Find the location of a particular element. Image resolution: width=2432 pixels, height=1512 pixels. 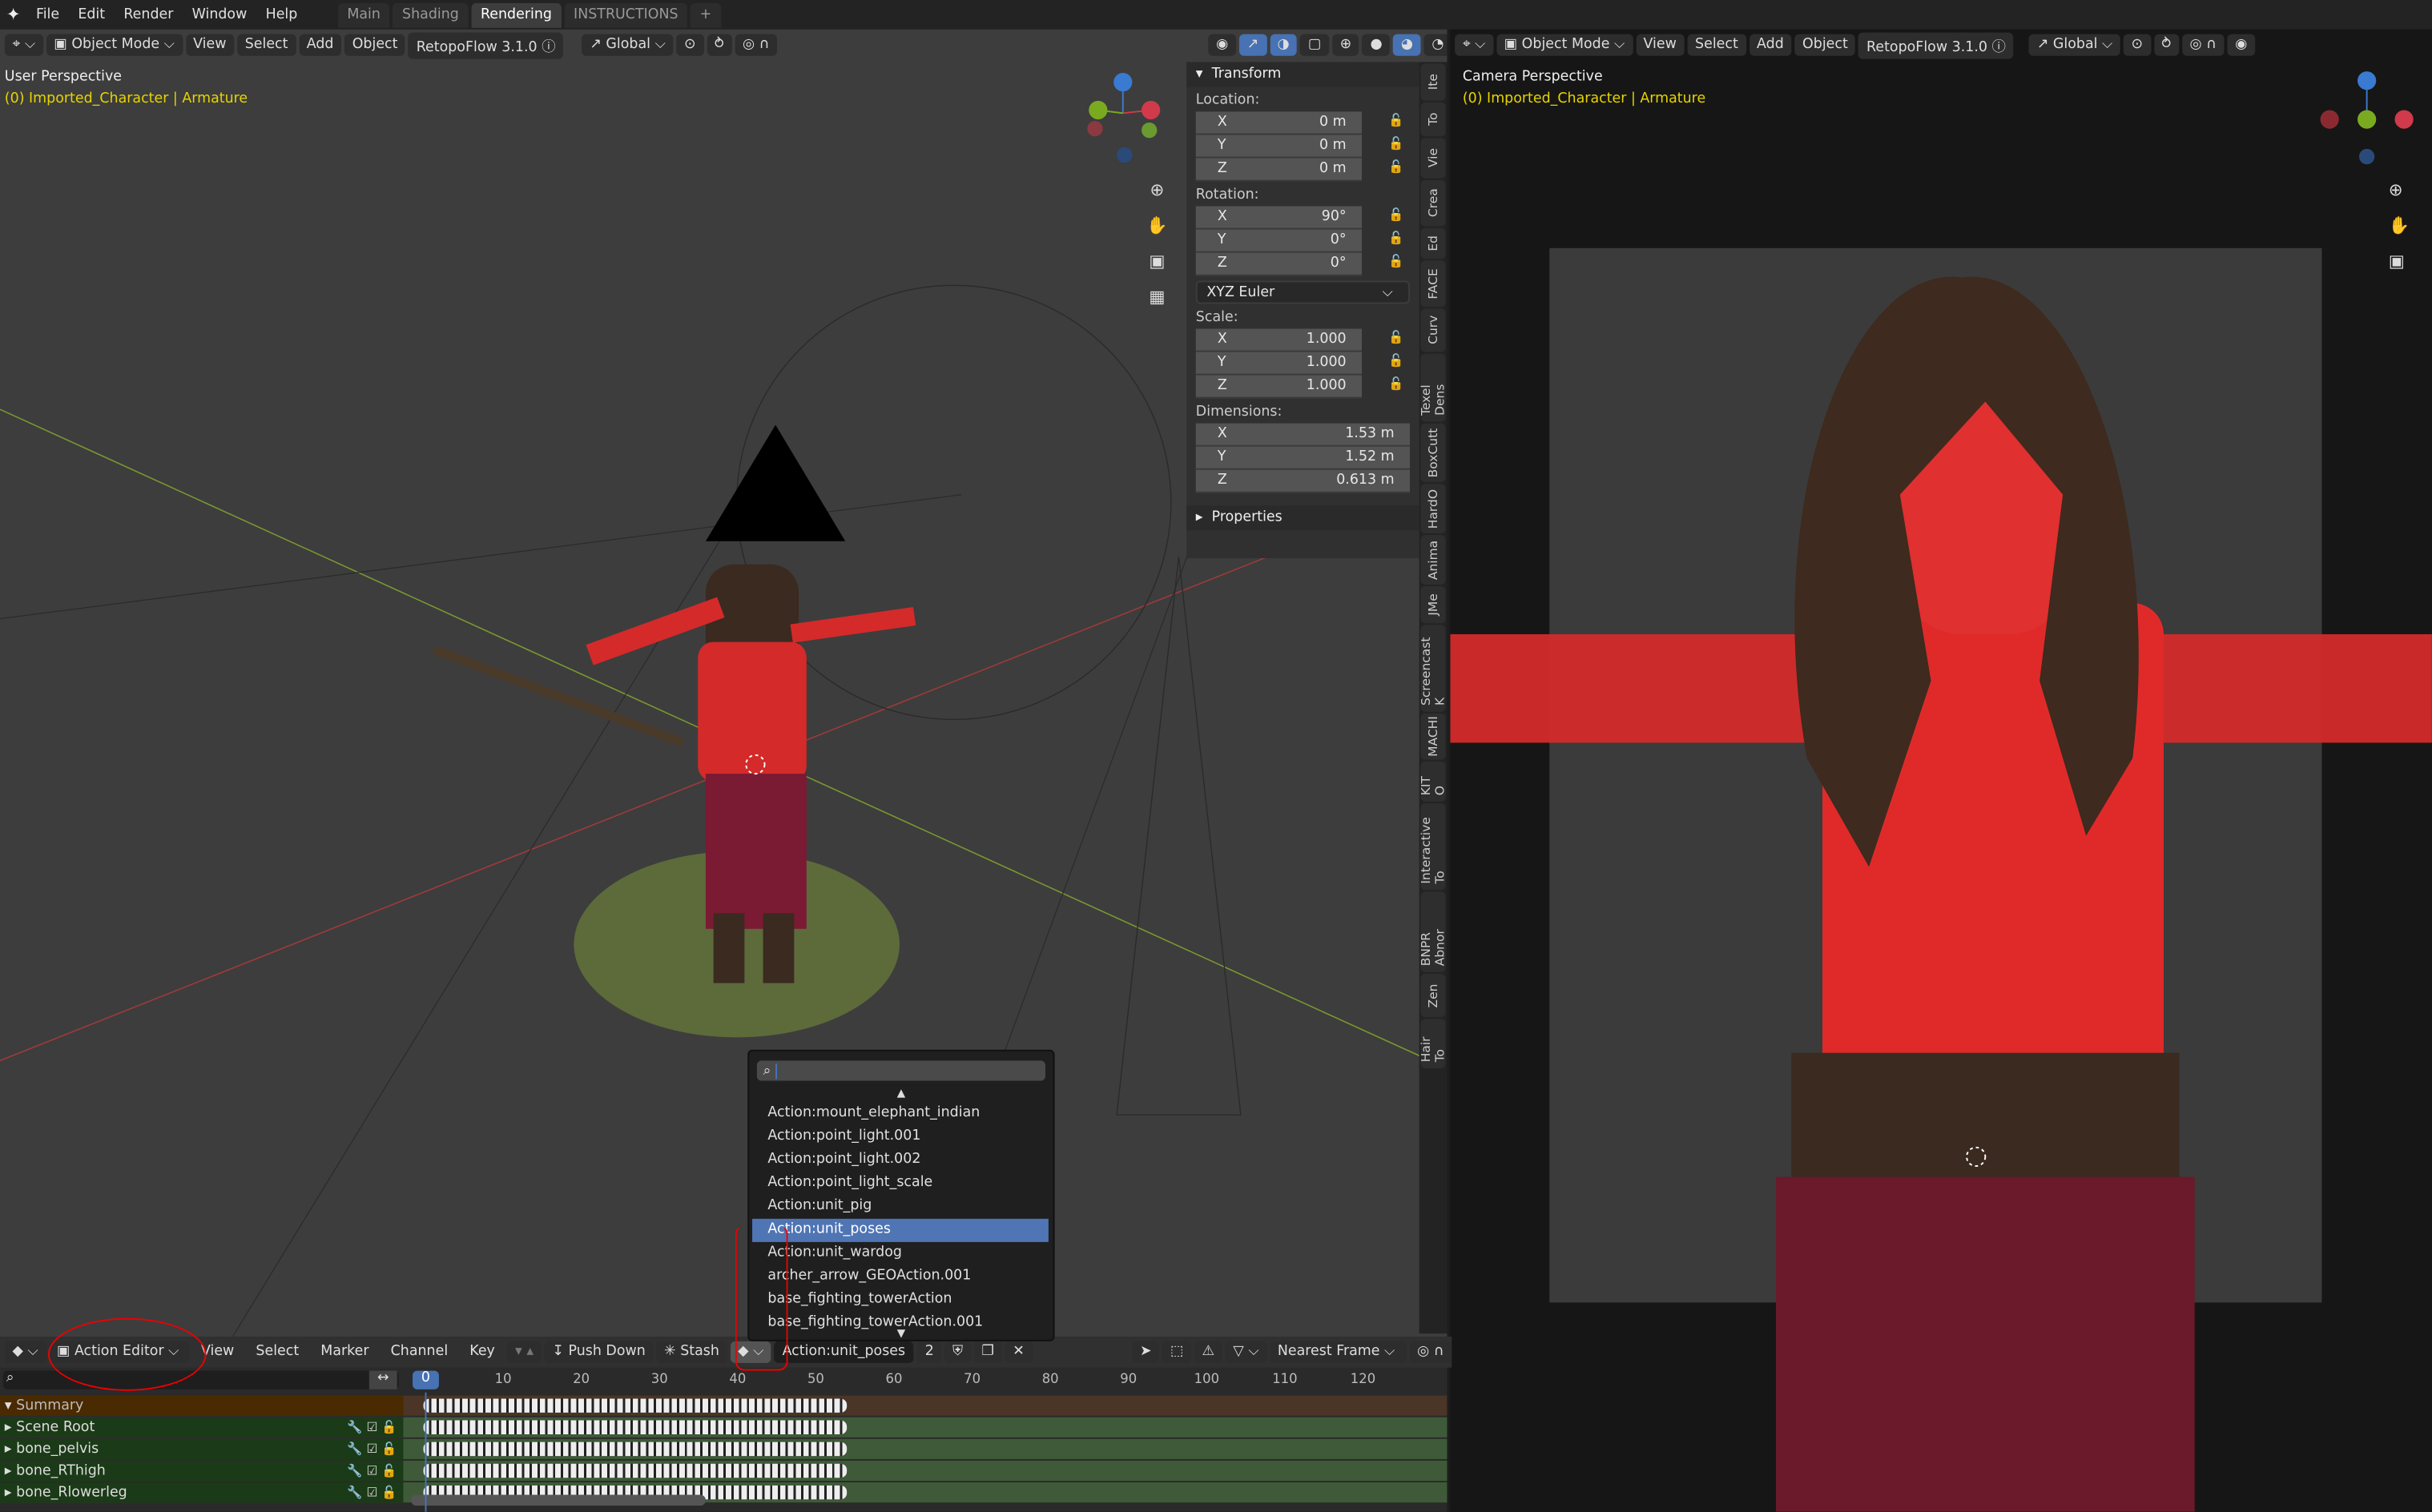

dimensions-x-field: X 1.53 m is located at coordinates (1303, 435).